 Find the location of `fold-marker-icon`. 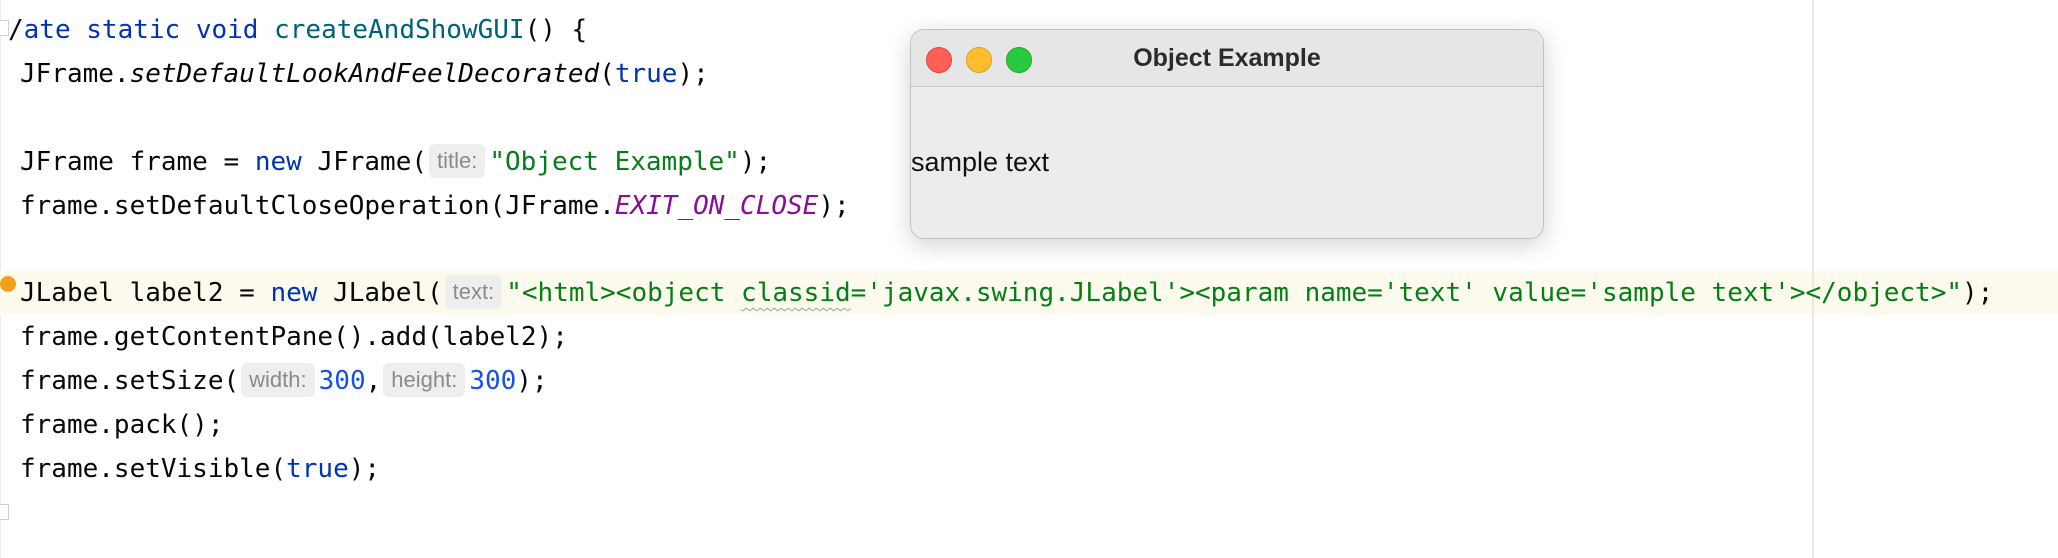

fold-marker-icon is located at coordinates (4, 512).